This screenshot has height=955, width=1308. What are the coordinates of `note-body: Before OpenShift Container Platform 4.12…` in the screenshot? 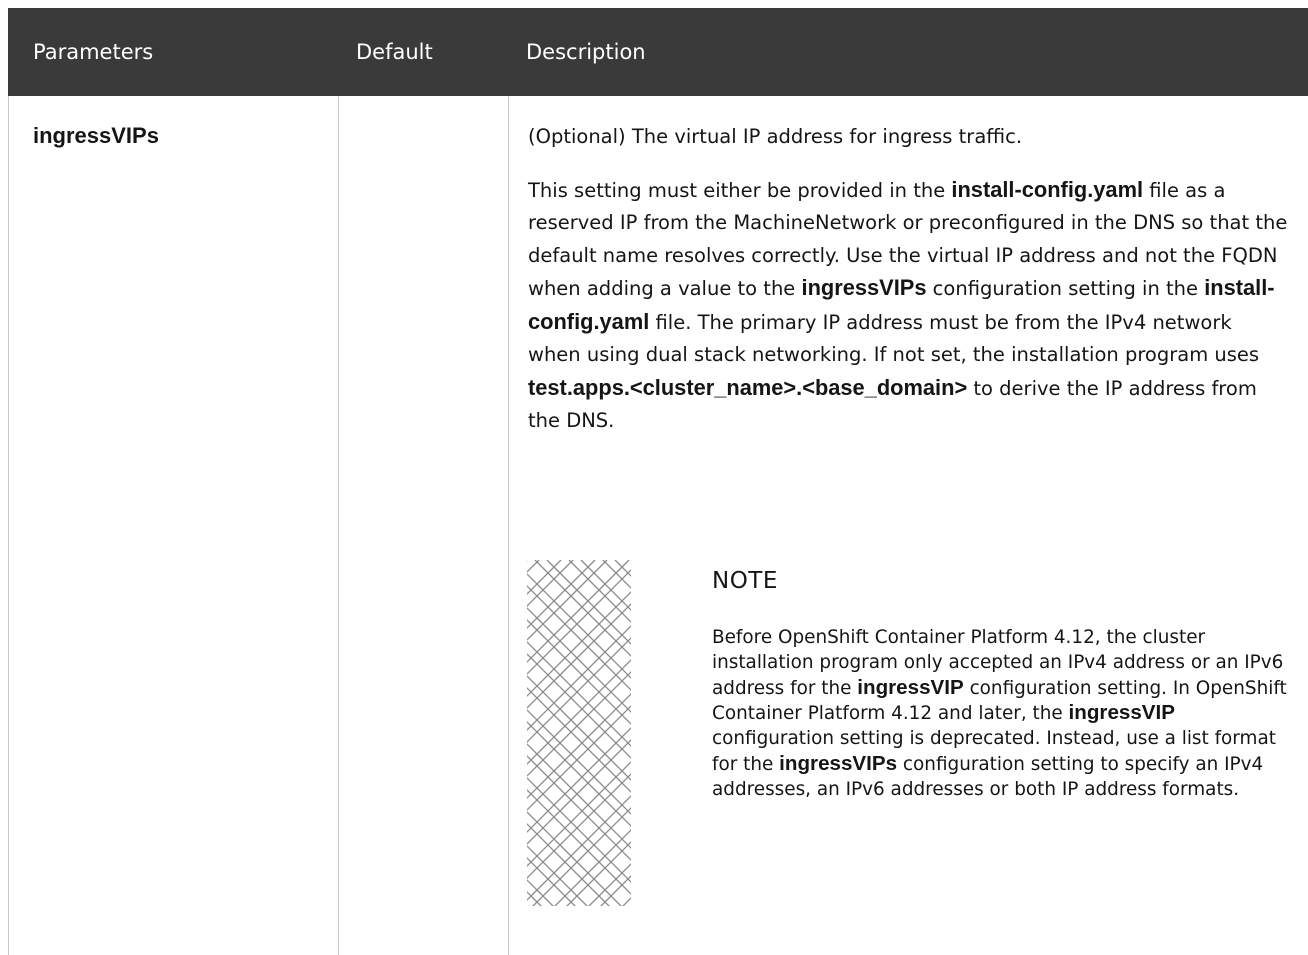 It's located at (1007, 714).